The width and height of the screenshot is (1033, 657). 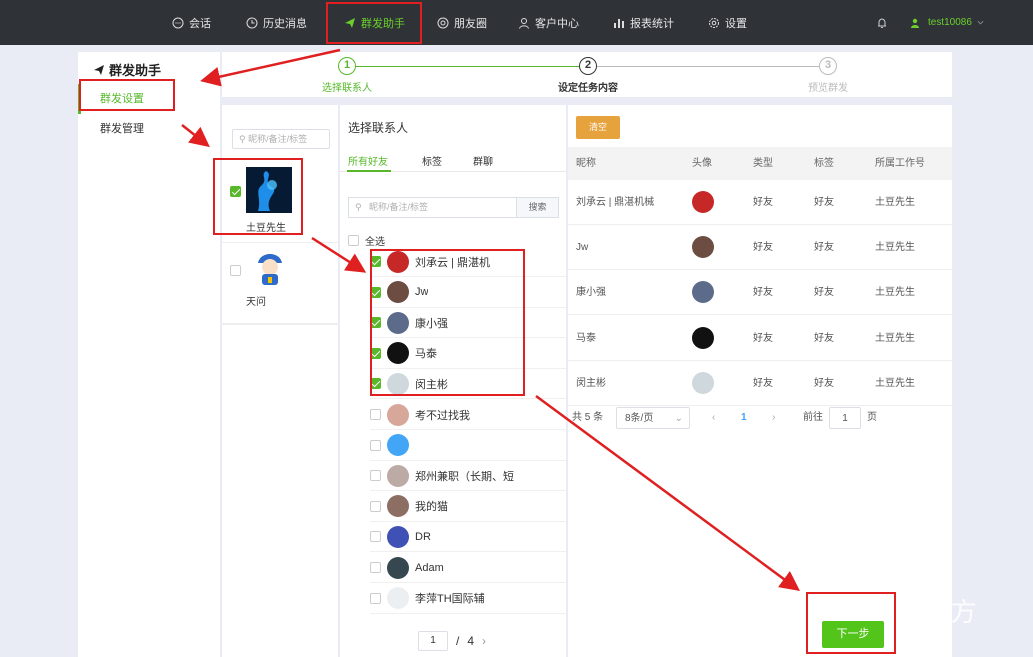 I want to click on page-number: 1, so click(x=744, y=418).